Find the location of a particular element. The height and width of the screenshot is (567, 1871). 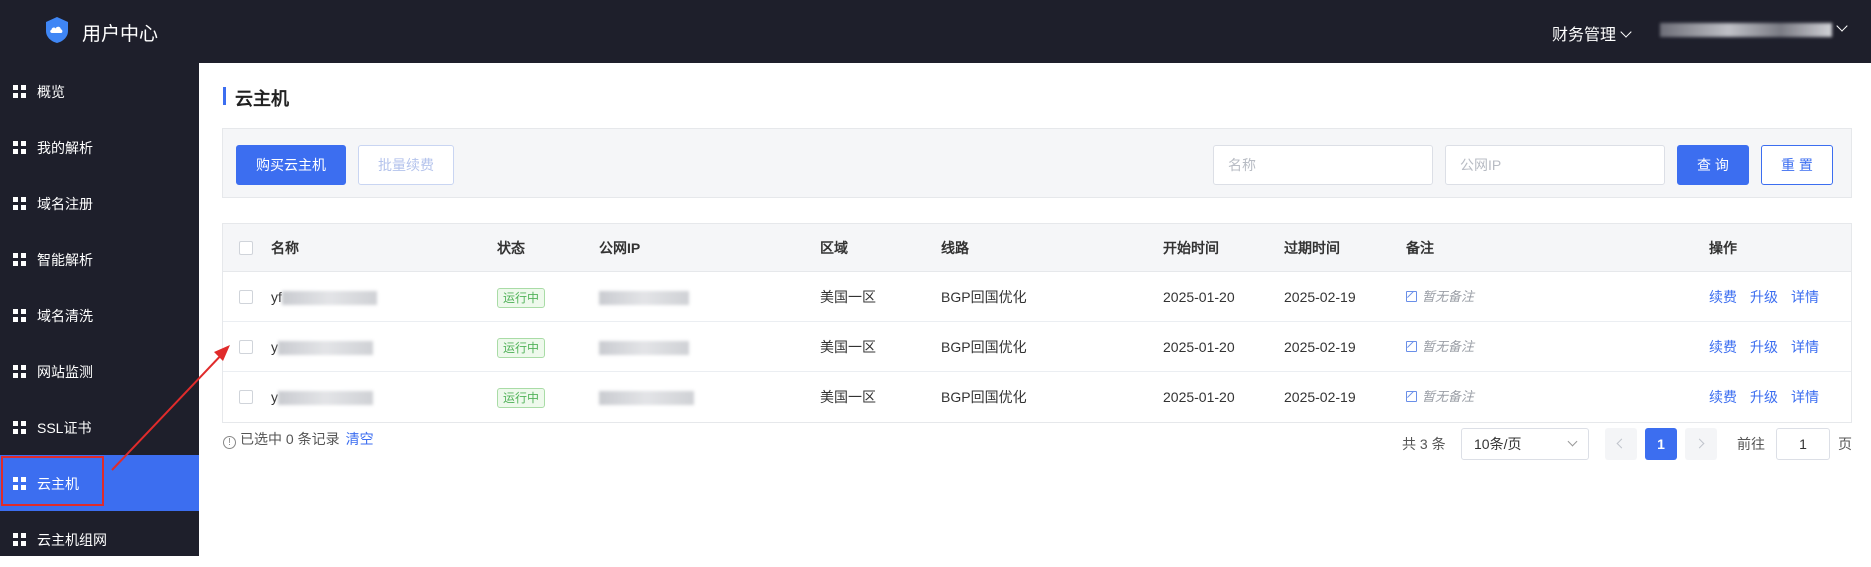

page-title: 云主机 is located at coordinates (262, 99).